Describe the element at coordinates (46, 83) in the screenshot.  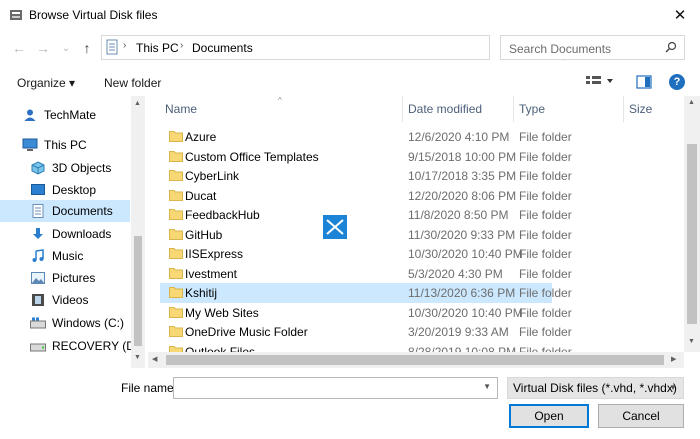
I see `organize-button: Organize ▾` at that location.